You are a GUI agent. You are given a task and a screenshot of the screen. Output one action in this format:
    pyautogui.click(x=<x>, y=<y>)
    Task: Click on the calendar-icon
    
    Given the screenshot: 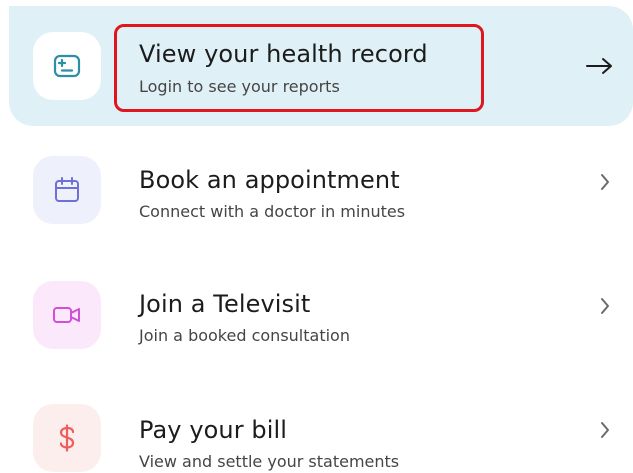 What is the action you would take?
    pyautogui.click(x=67, y=189)
    